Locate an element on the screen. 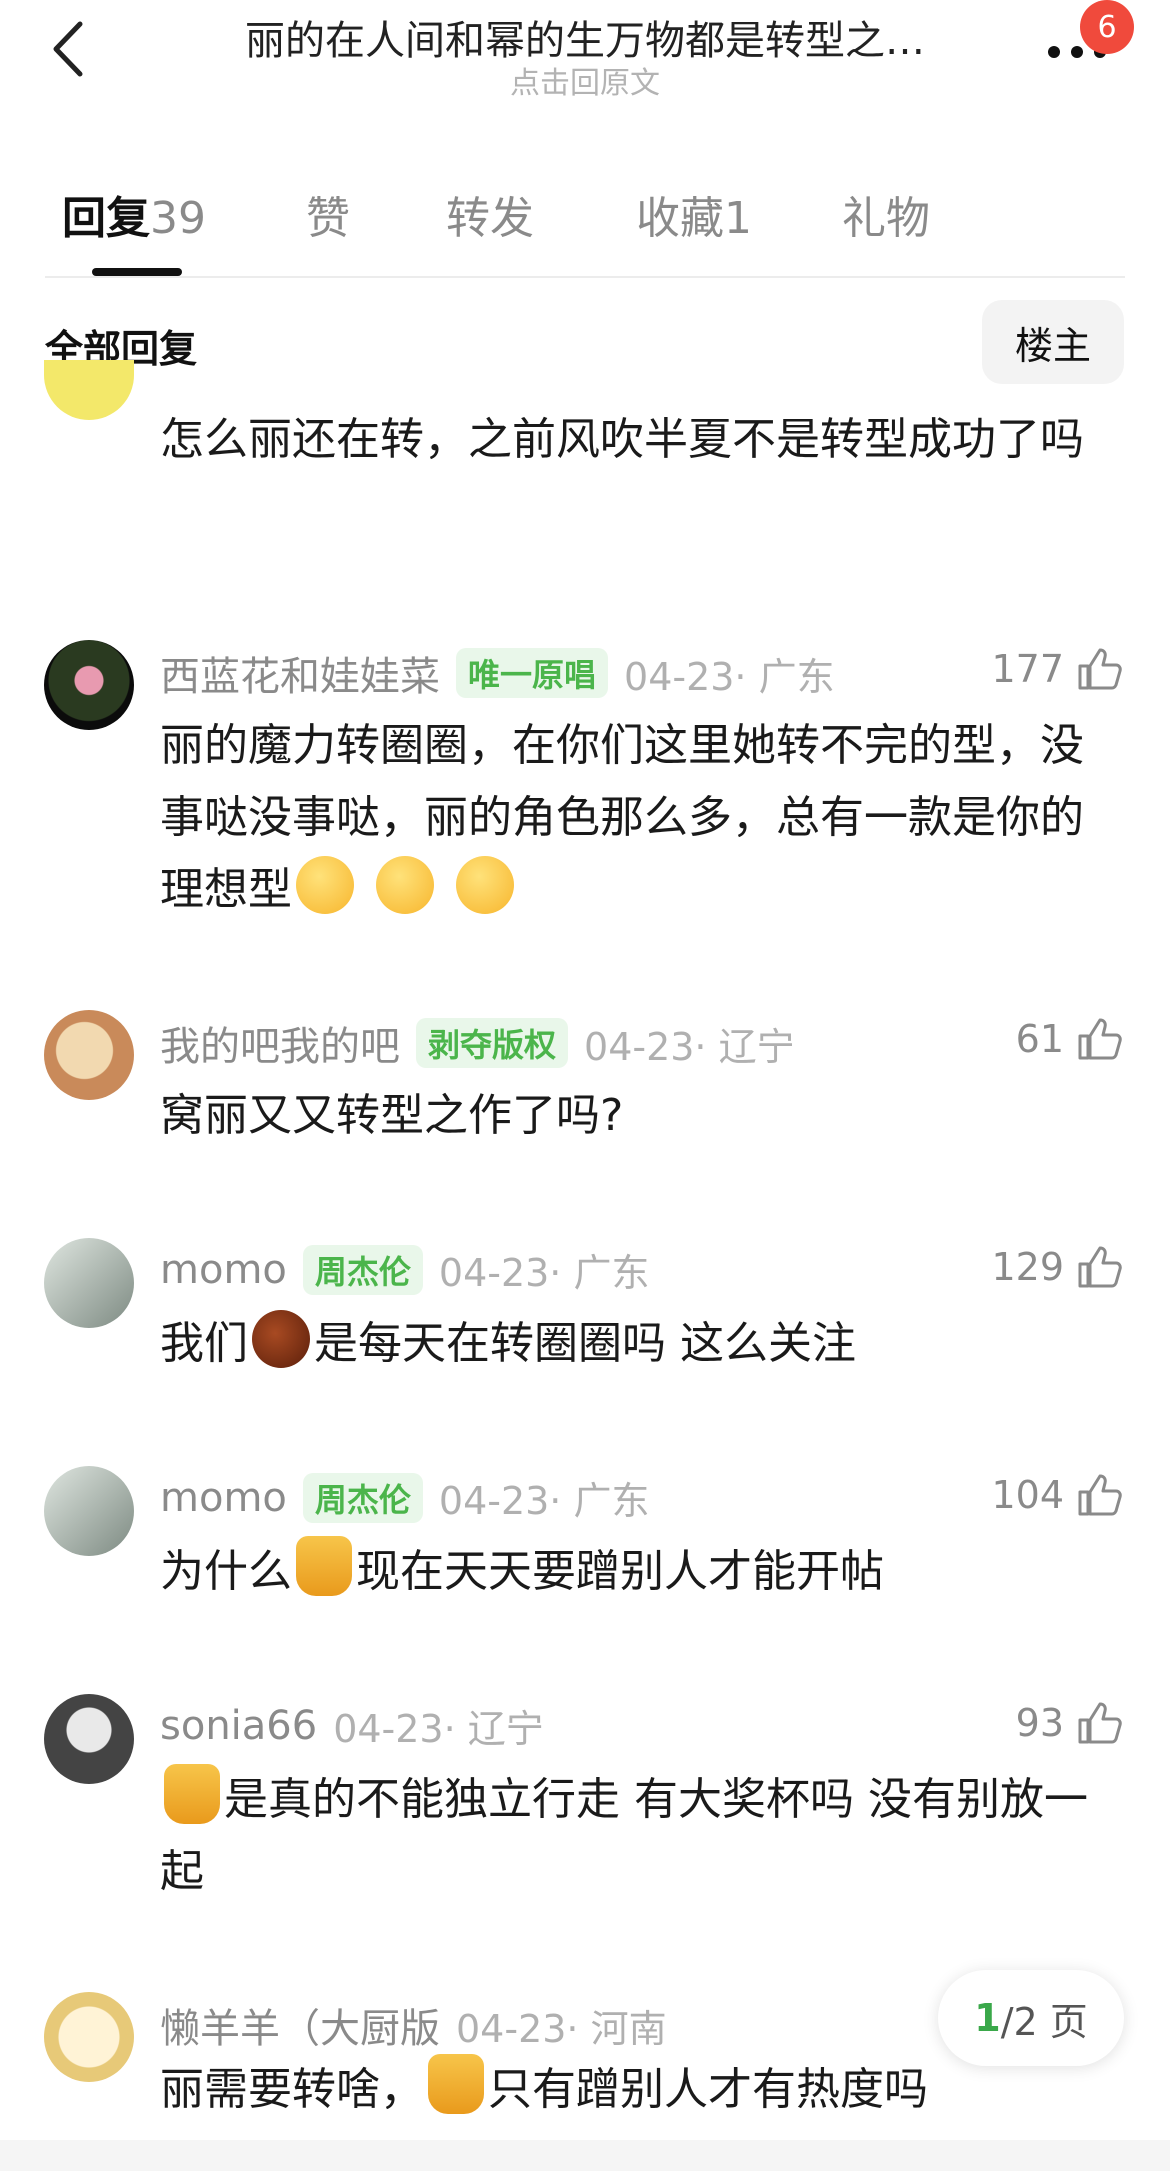  like-count: 93 is located at coordinates (1039, 1723).